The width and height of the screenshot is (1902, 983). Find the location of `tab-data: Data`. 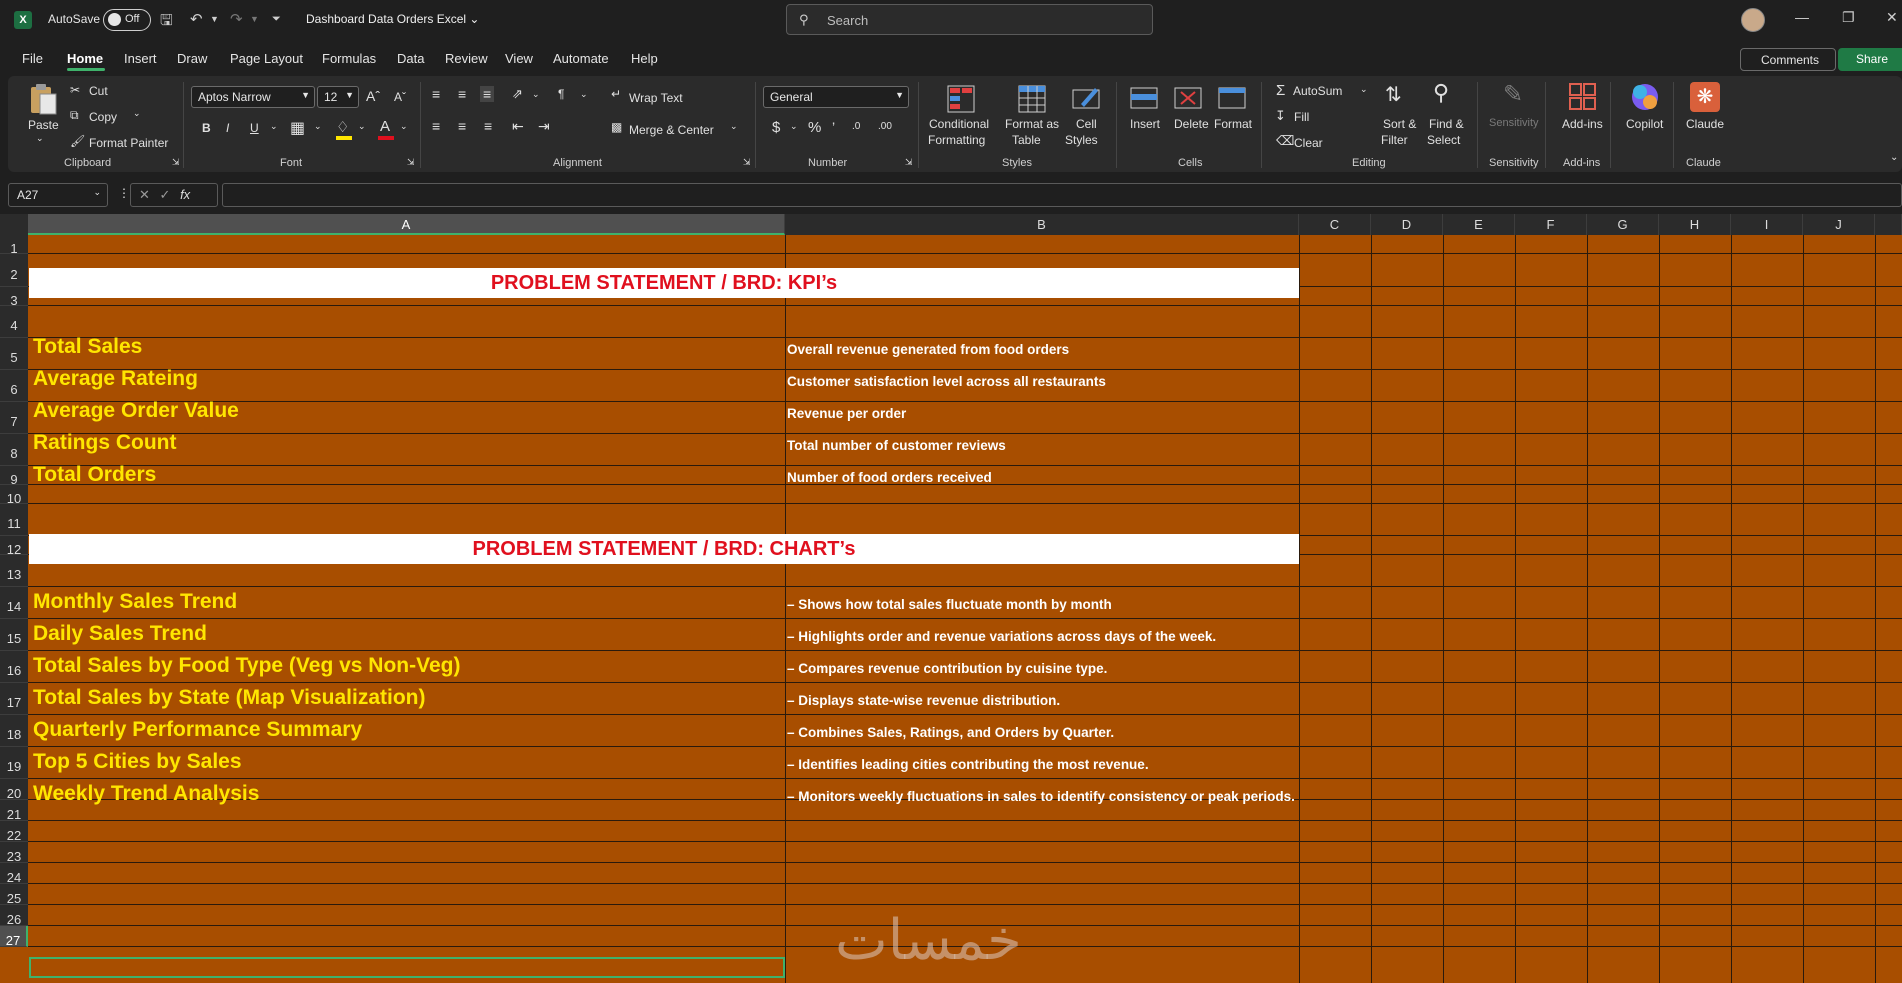

tab-data: Data is located at coordinates (410, 58).